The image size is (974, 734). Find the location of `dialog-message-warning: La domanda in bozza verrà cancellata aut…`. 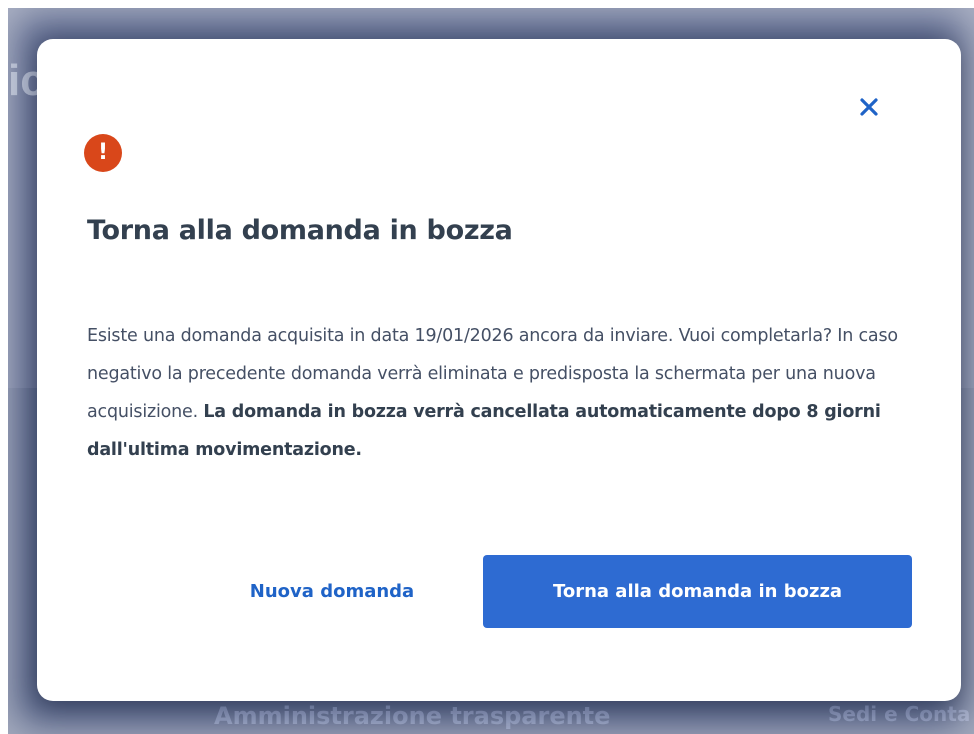

dialog-message-warning: La domanda in bozza verrà cancellata aut… is located at coordinates (484, 431).